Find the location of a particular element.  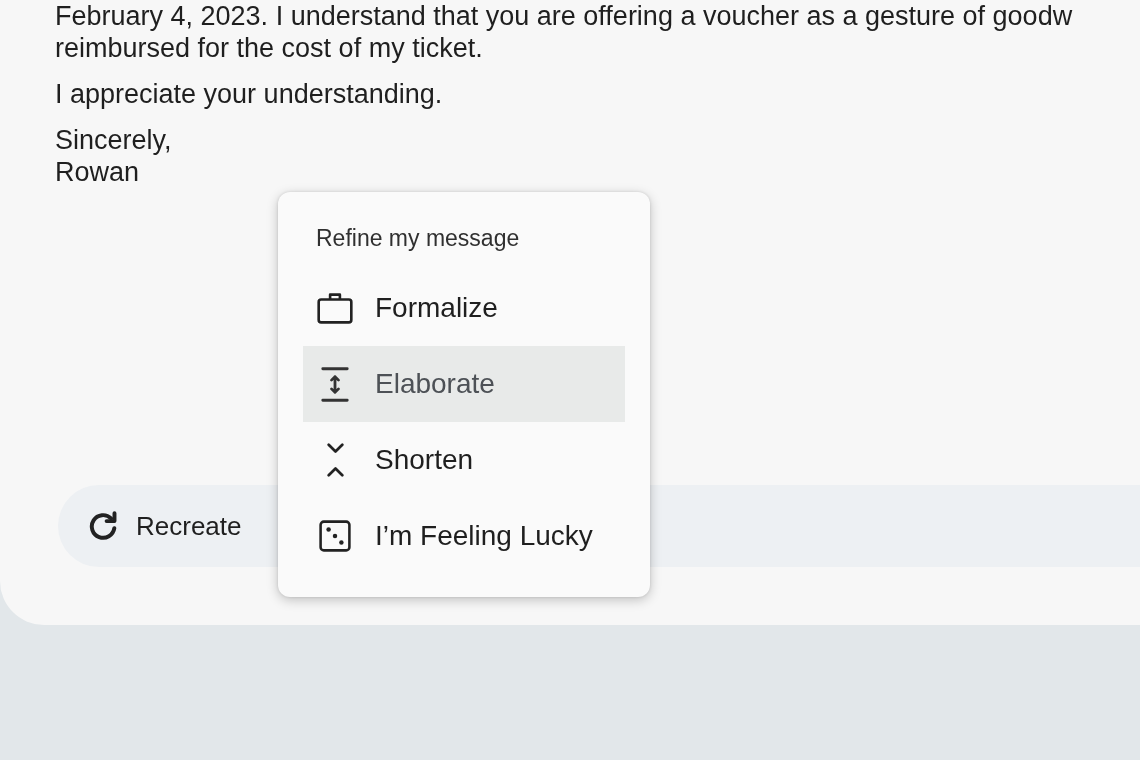

menu-item: Elaborate is located at coordinates (464, 384).